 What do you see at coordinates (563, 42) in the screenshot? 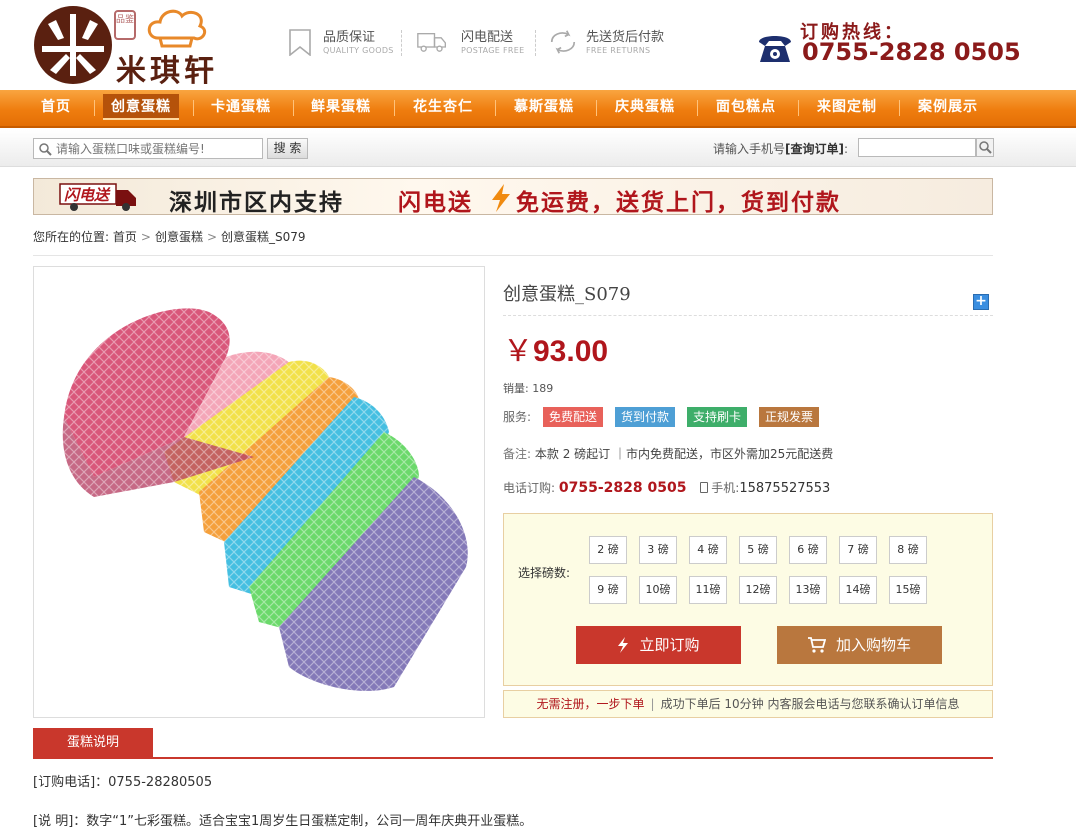
I see `return-arrows-icon` at bounding box center [563, 42].